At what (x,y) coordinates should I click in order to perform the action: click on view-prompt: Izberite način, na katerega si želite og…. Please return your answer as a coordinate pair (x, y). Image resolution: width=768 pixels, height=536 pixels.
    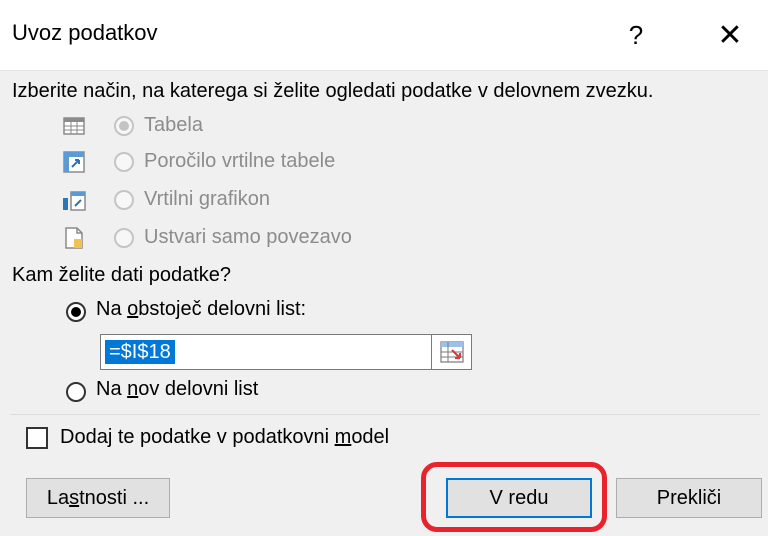
    Looking at the image, I should click on (333, 91).